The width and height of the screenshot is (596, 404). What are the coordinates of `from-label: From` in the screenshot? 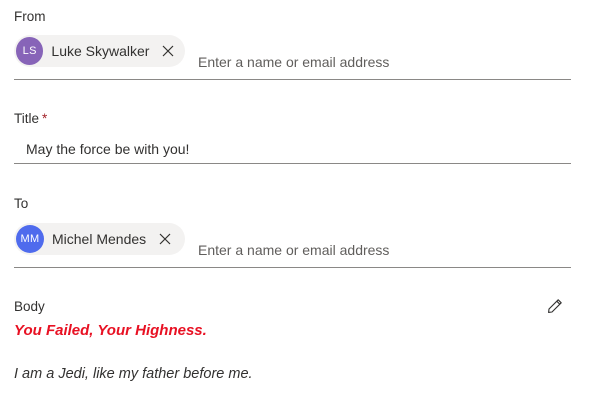 It's located at (30, 16).